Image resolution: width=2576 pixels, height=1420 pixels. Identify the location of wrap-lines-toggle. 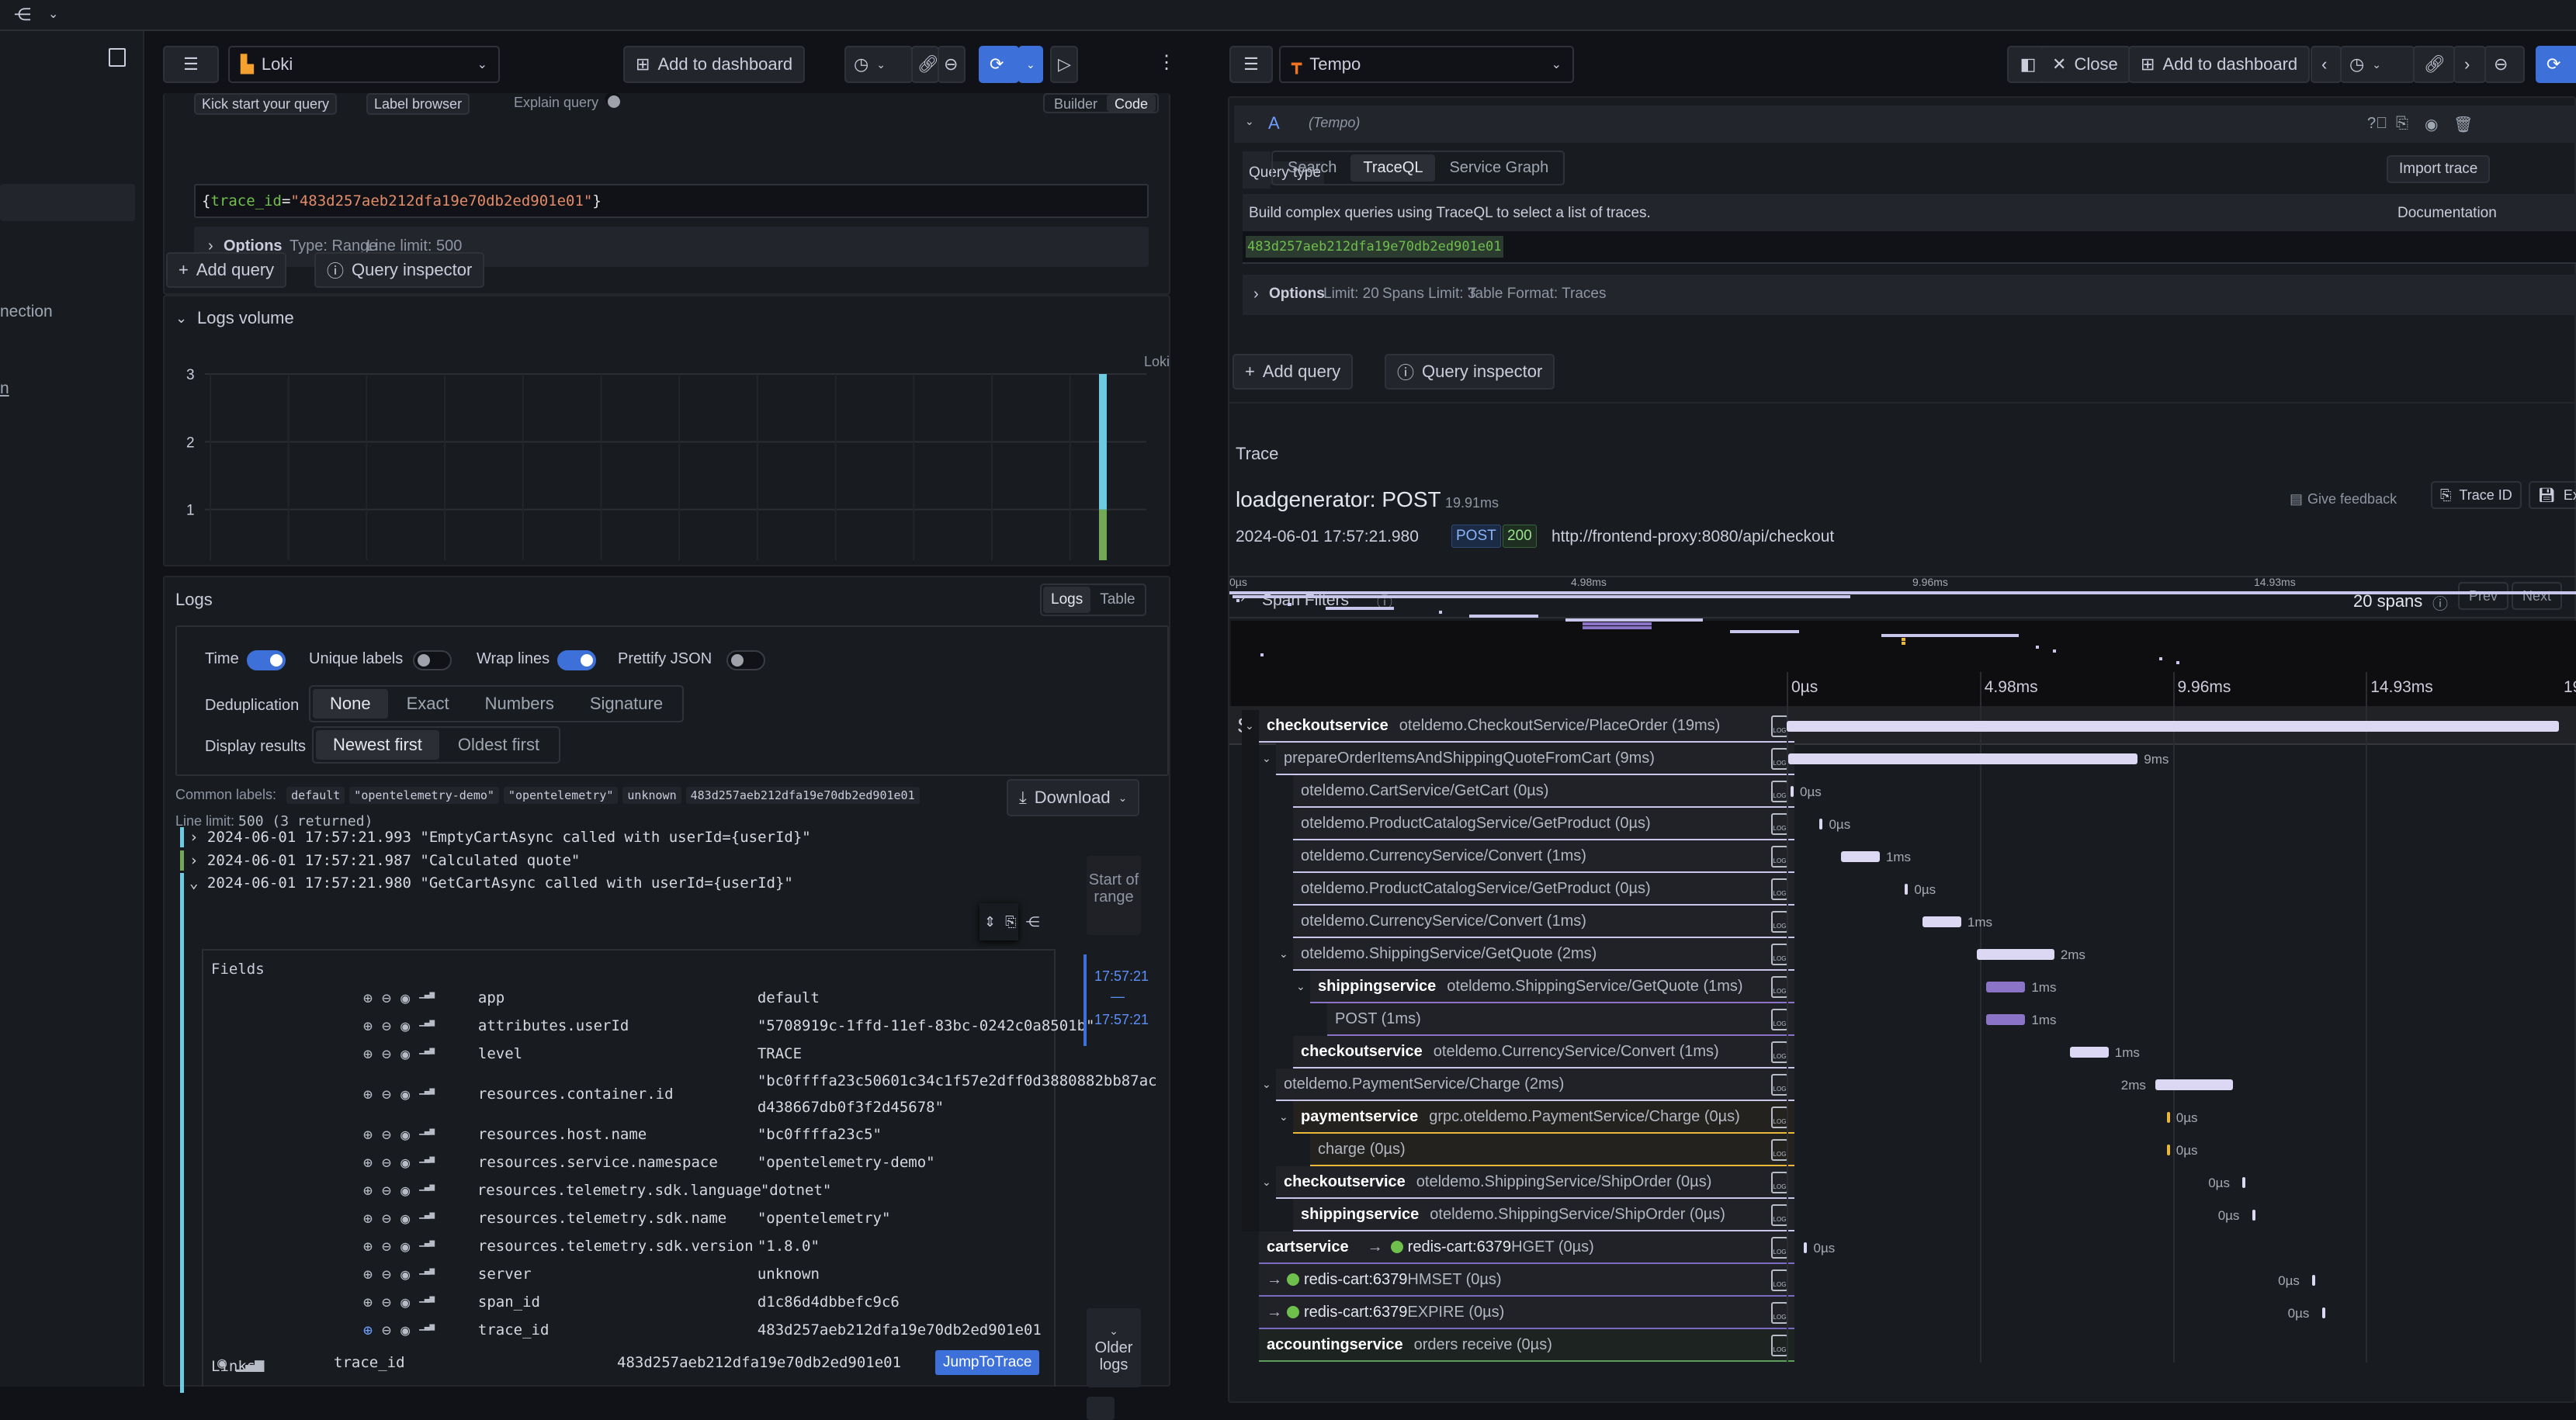
(576, 660).